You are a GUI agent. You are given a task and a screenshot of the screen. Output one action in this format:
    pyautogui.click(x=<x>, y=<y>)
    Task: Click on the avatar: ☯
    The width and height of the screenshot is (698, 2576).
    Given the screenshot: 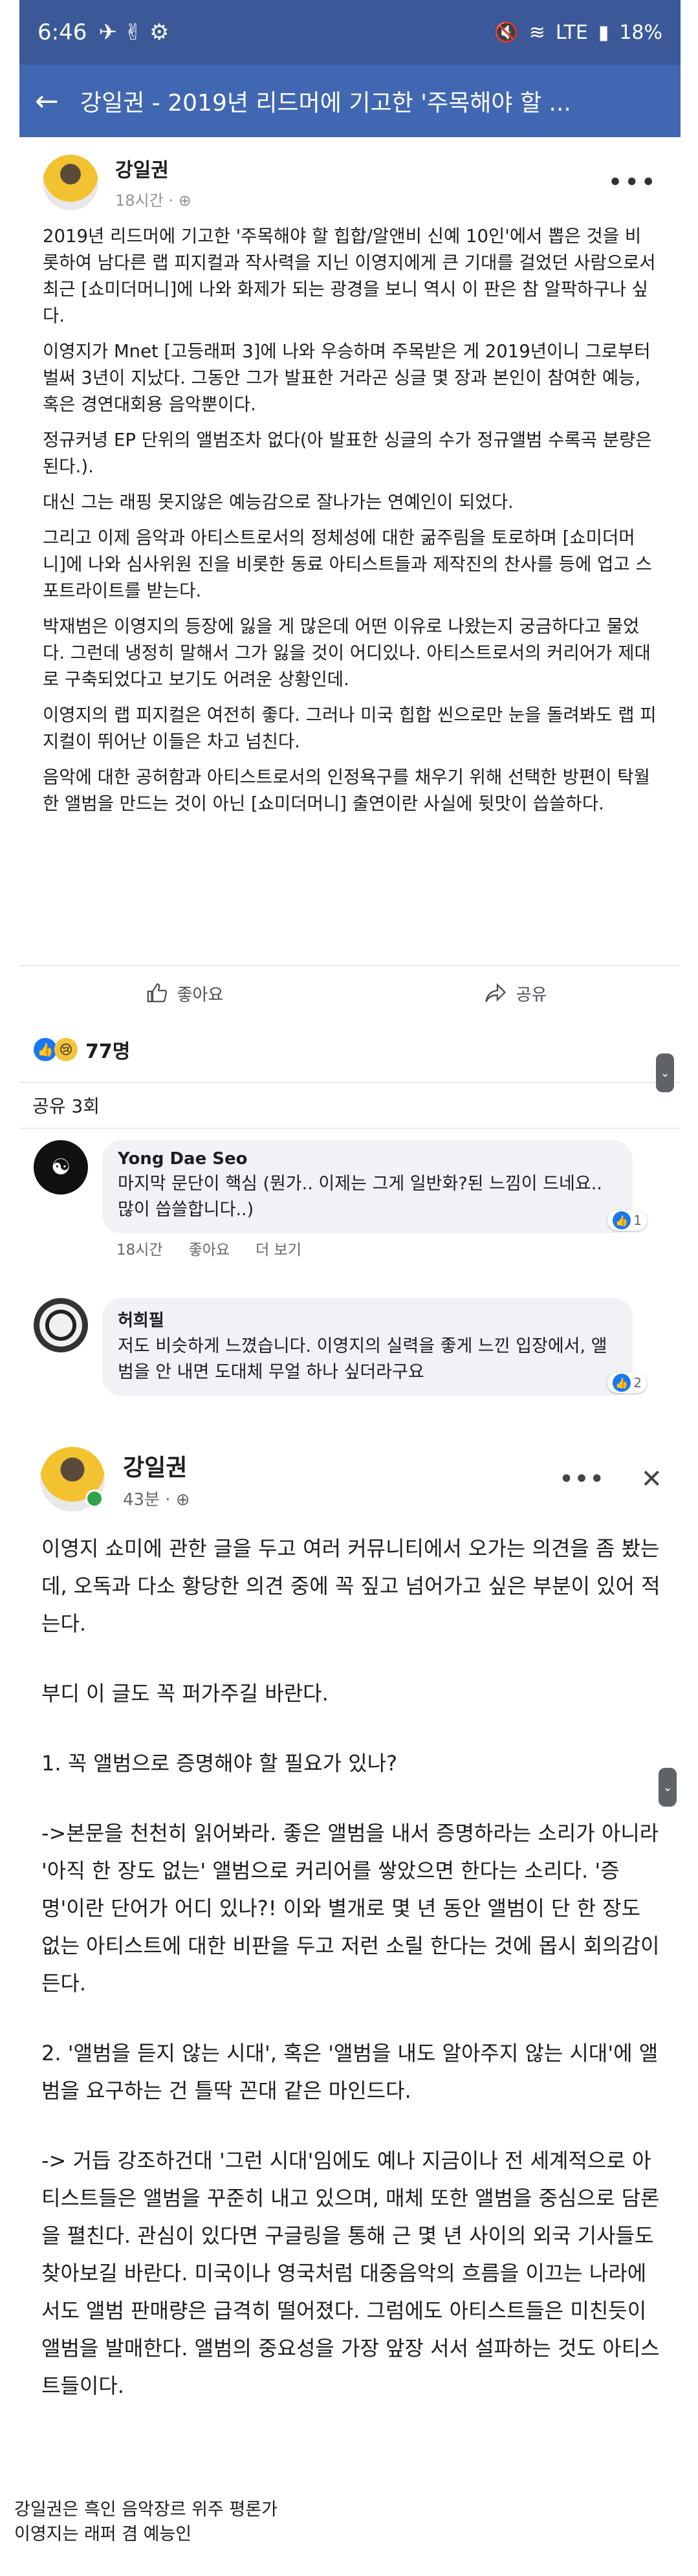 What is the action you would take?
    pyautogui.click(x=61, y=1167)
    